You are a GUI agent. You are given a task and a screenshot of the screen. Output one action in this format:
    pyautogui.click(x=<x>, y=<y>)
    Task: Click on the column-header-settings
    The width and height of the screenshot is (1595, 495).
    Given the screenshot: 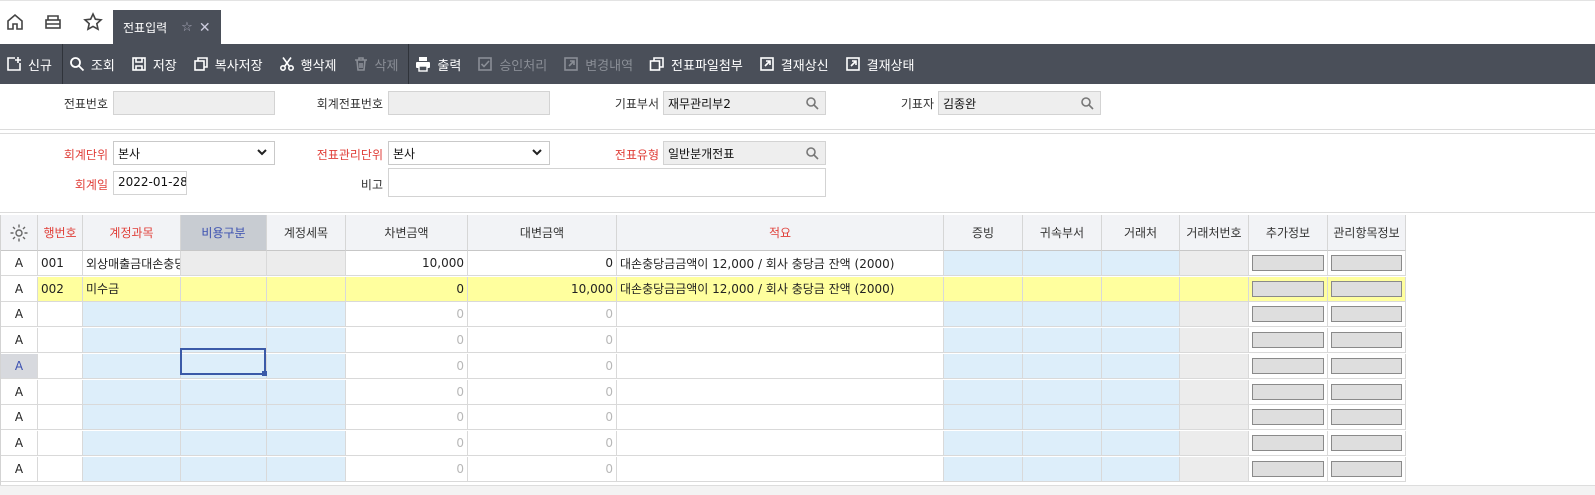 What is the action you would take?
    pyautogui.click(x=19, y=233)
    